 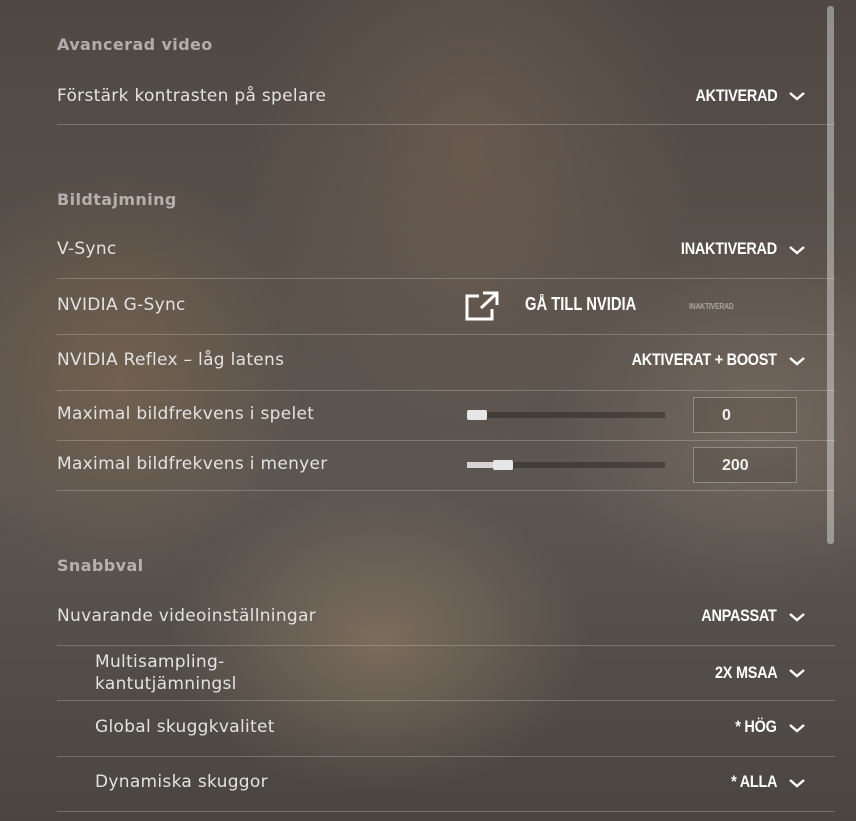 What do you see at coordinates (566, 465) in the screenshot?
I see `max-fps-menu-slider` at bounding box center [566, 465].